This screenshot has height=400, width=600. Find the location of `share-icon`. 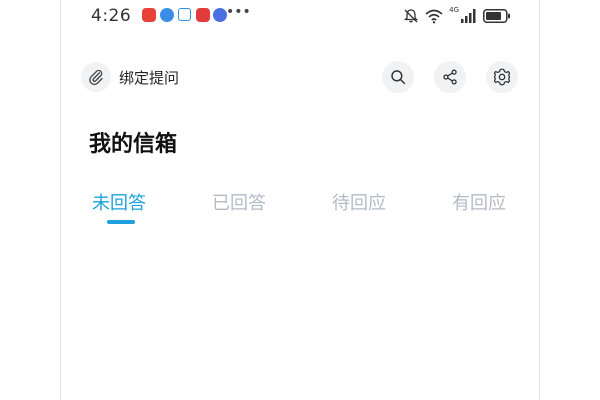

share-icon is located at coordinates (450, 77).